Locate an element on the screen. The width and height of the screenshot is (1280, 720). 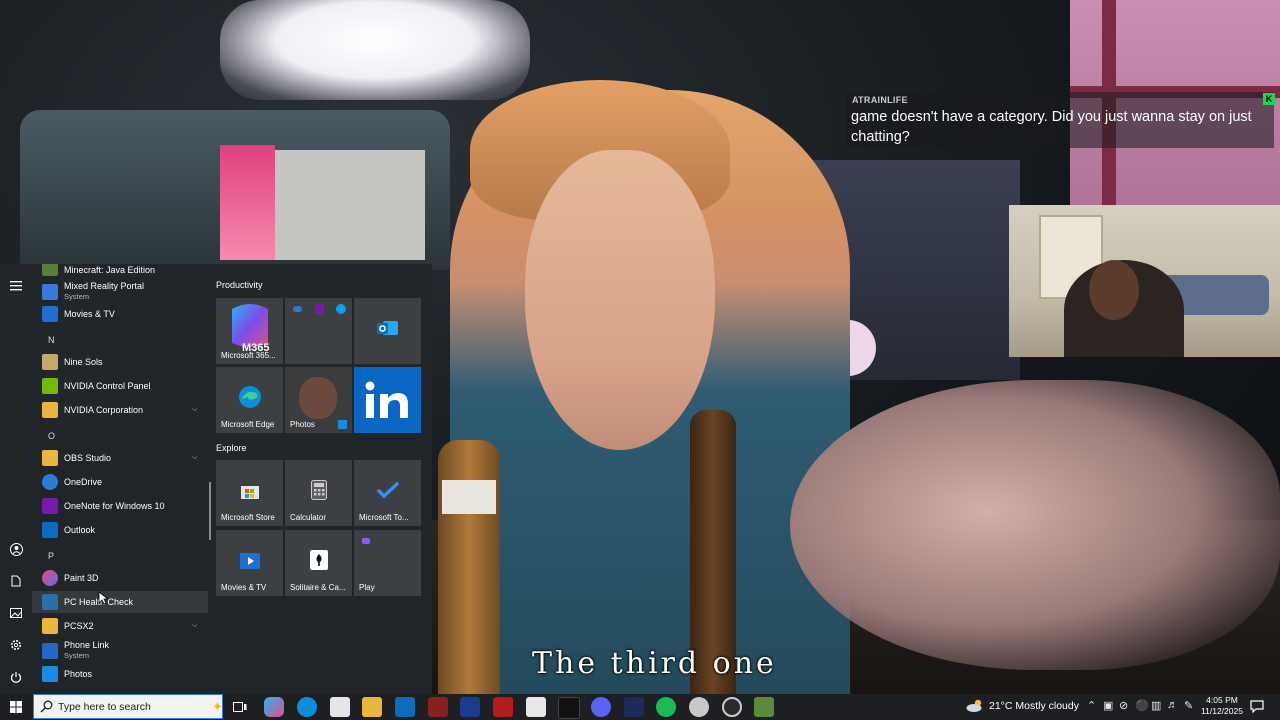
kick-logo-icon: K is located at coordinates (1269, 99).